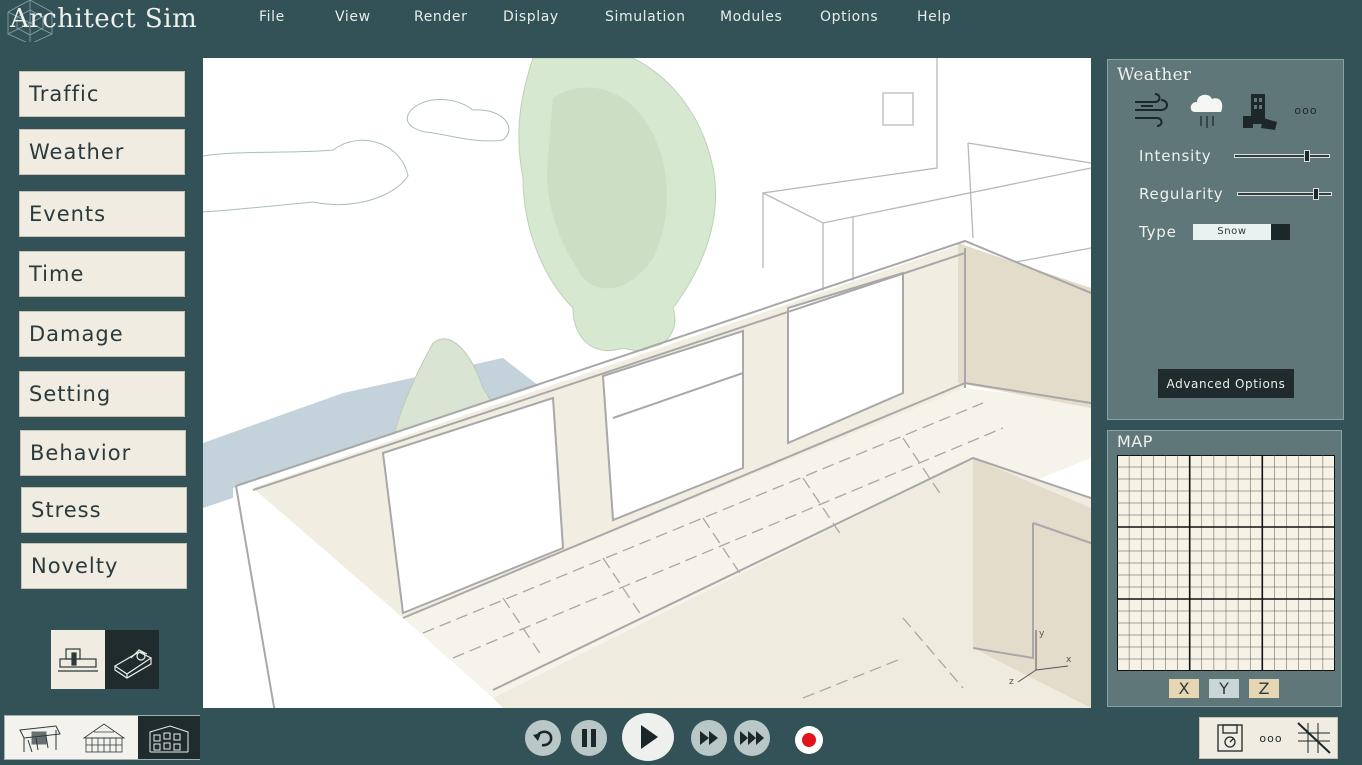 This screenshot has height=765, width=1362. I want to click on slider-track, so click(1282, 156).